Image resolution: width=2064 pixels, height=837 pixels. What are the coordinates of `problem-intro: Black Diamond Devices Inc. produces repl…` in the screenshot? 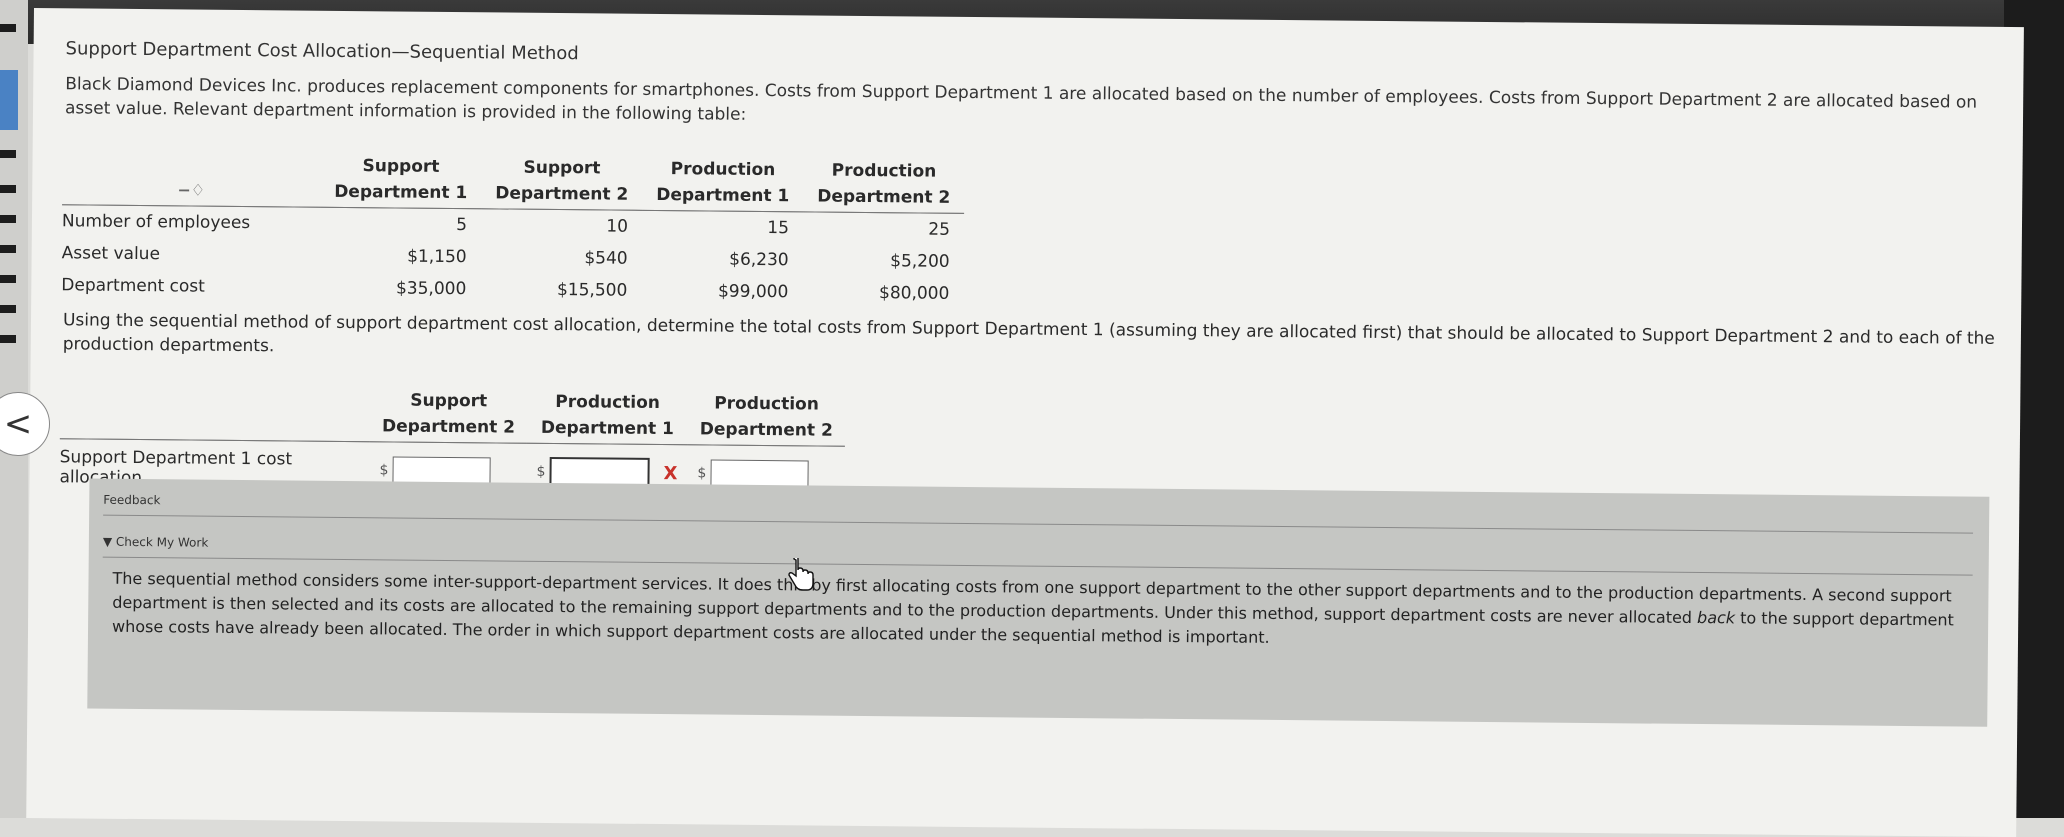 It's located at (1021, 99).